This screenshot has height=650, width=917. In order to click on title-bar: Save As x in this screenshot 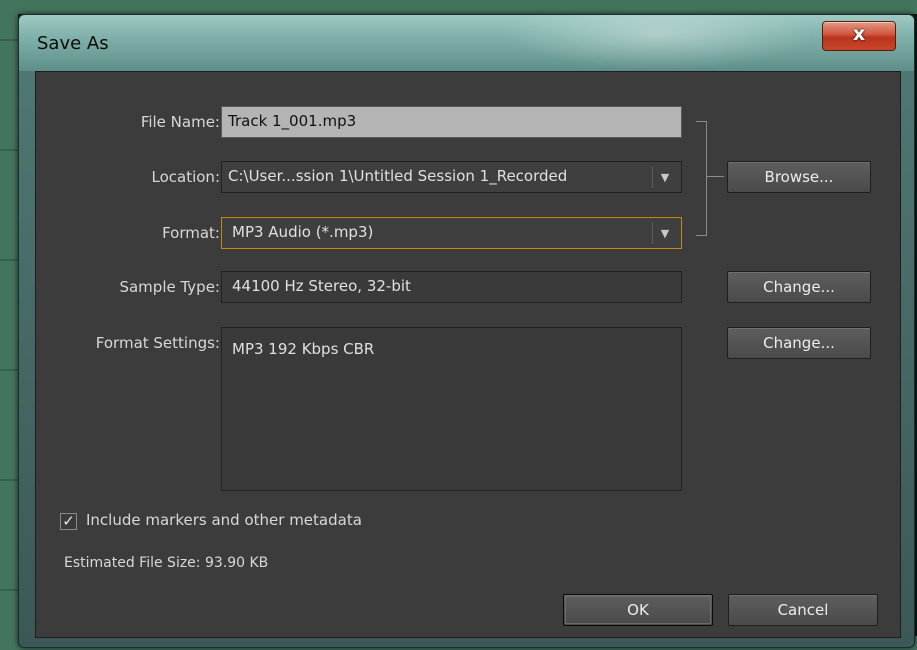, I will do `click(466, 43)`.